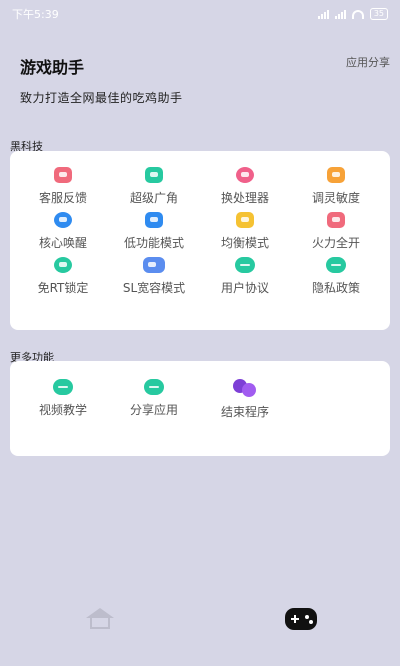 This screenshot has height=666, width=400. I want to click on feature-label: 用户协议, so click(244, 288).